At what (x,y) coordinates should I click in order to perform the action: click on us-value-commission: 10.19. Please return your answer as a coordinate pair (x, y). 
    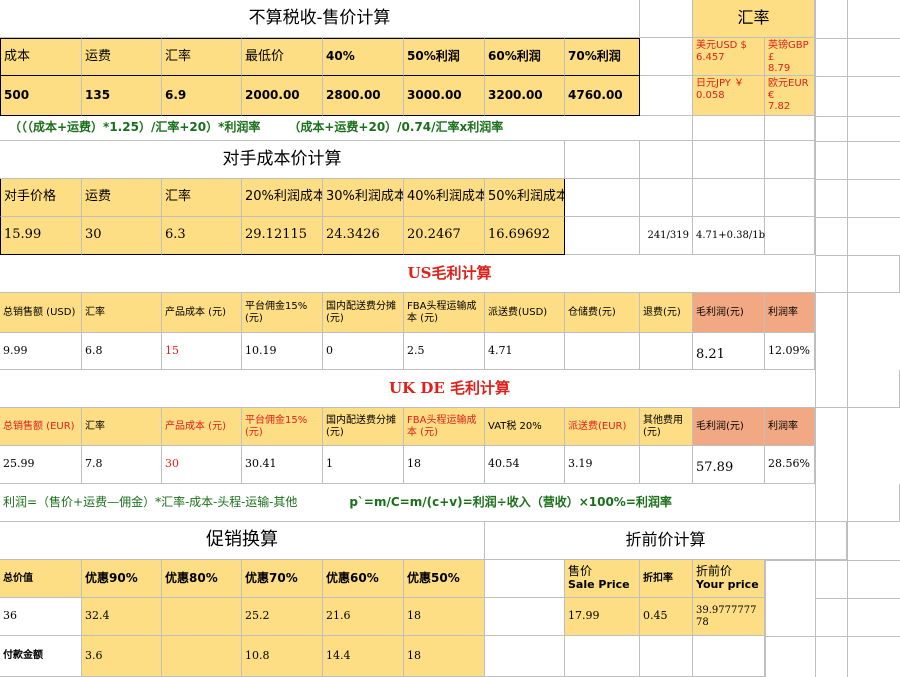
    Looking at the image, I should click on (282, 351).